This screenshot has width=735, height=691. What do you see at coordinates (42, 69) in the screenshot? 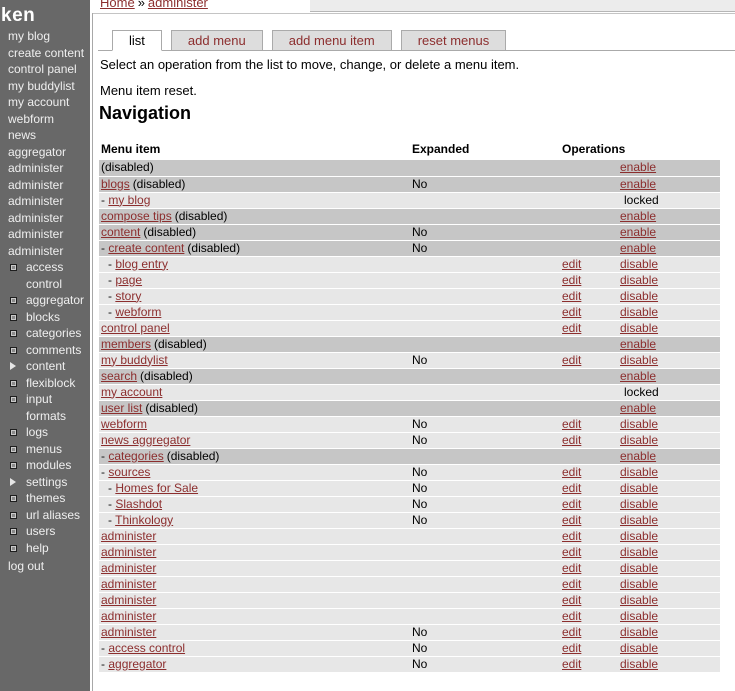
I see `sidebar-item-label: control panel` at bounding box center [42, 69].